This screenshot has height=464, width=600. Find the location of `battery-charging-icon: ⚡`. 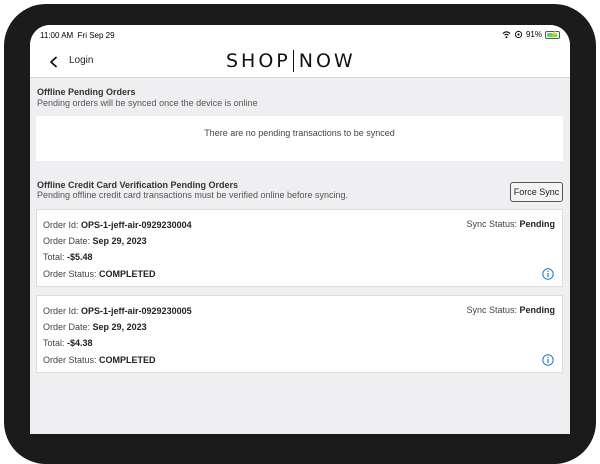

battery-charging-icon: ⚡ is located at coordinates (552, 34).